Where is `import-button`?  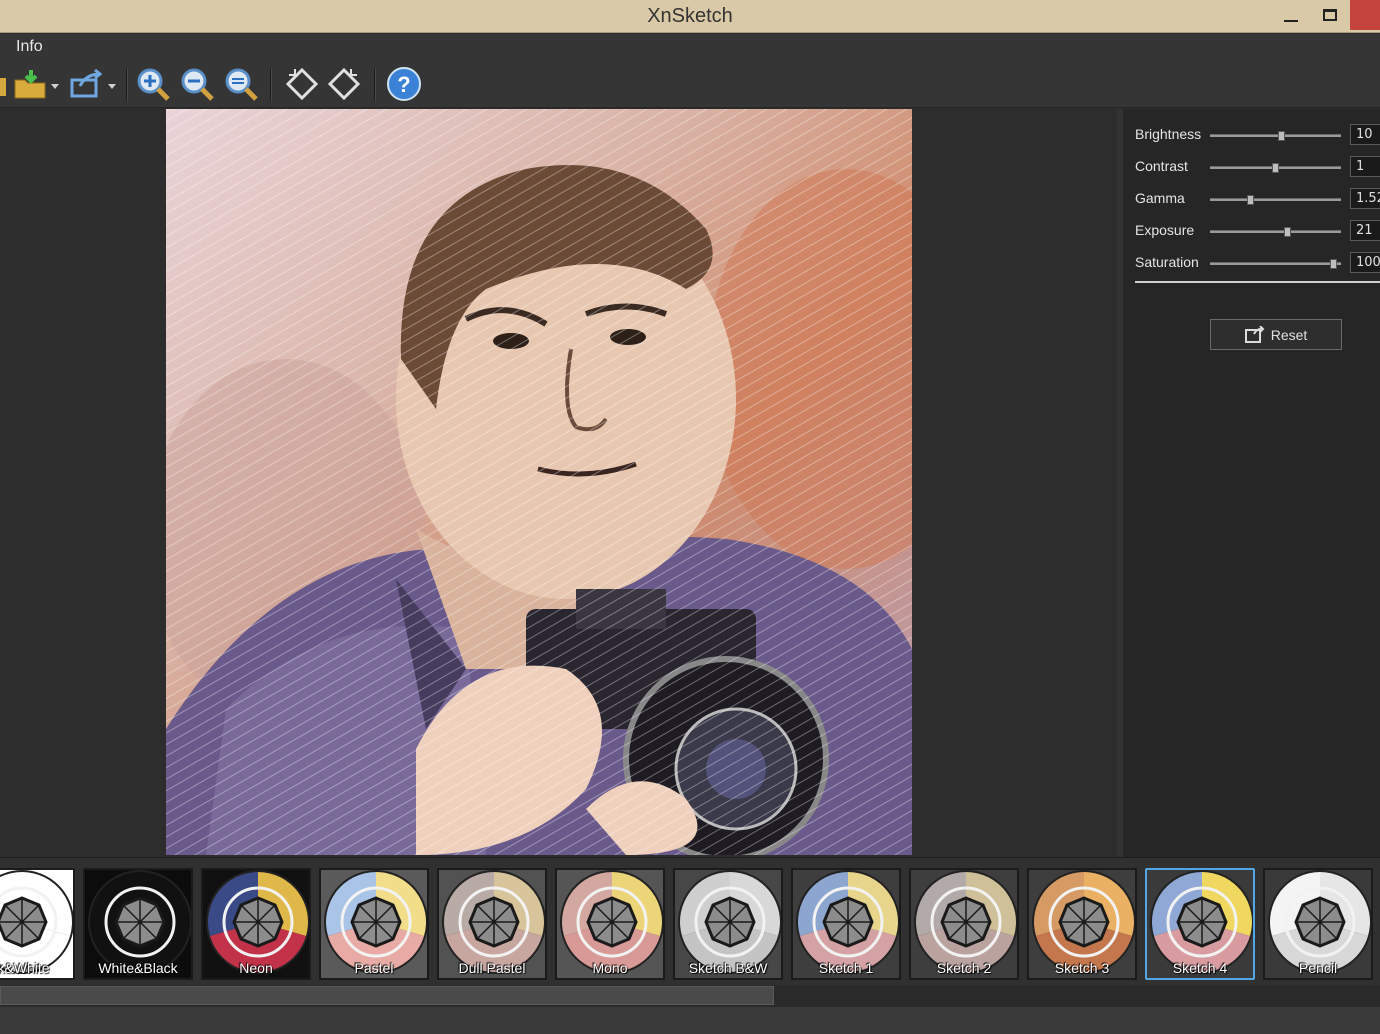 import-button is located at coordinates (36, 84).